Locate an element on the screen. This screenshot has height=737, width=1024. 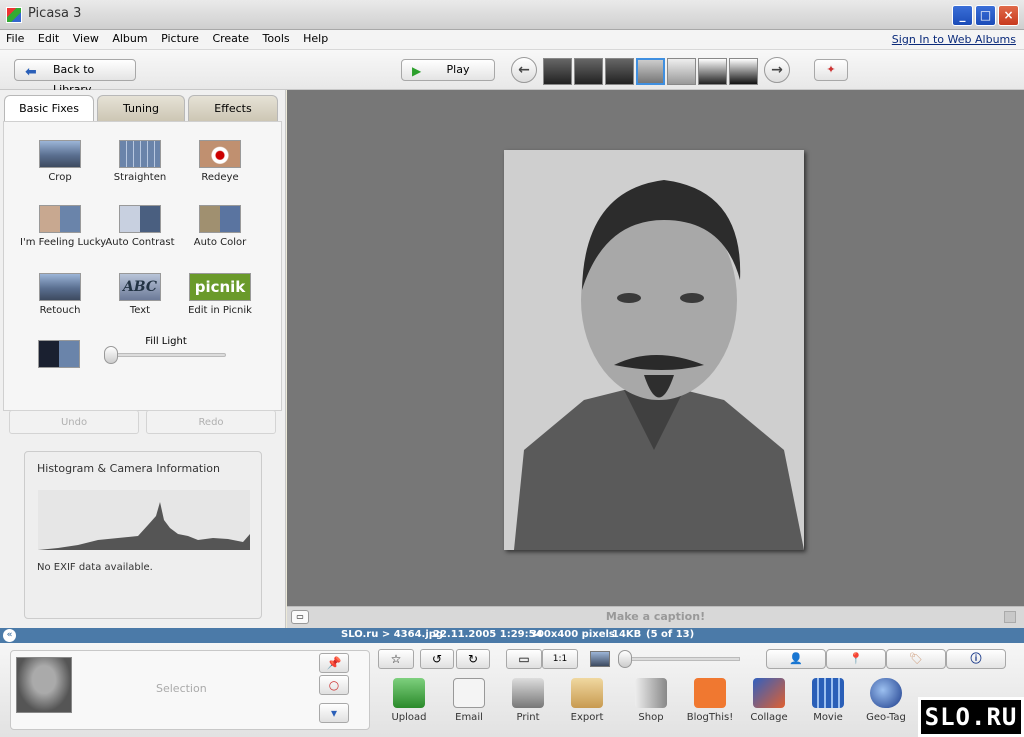
shop-button: Shop is located at coordinates (651, 700).